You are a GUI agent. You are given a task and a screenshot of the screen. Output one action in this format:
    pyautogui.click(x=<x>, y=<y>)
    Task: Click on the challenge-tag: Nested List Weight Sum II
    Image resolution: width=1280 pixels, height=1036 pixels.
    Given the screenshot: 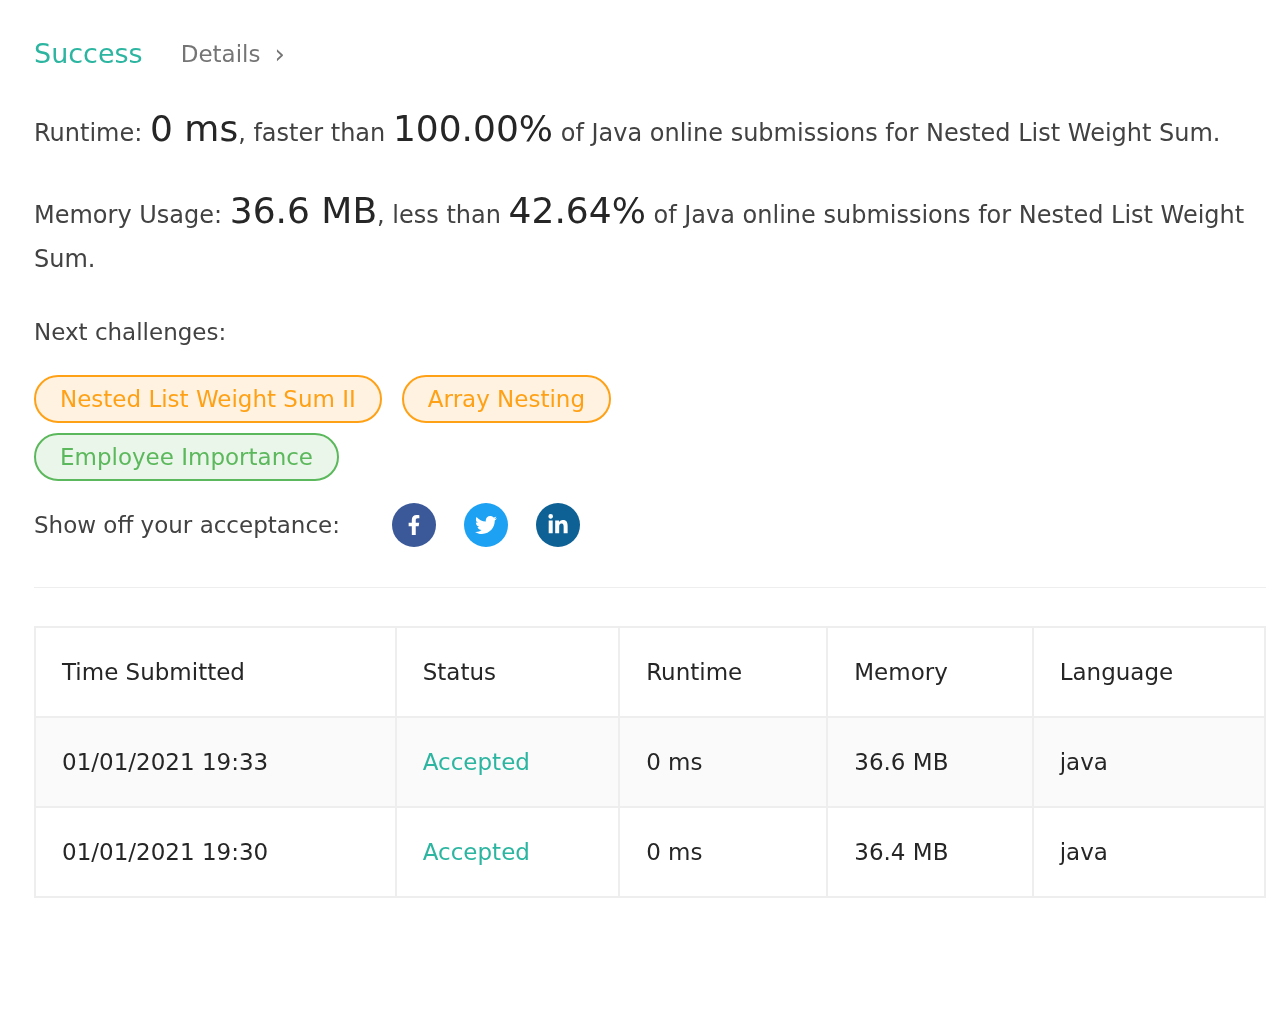 What is the action you would take?
    pyautogui.click(x=208, y=399)
    